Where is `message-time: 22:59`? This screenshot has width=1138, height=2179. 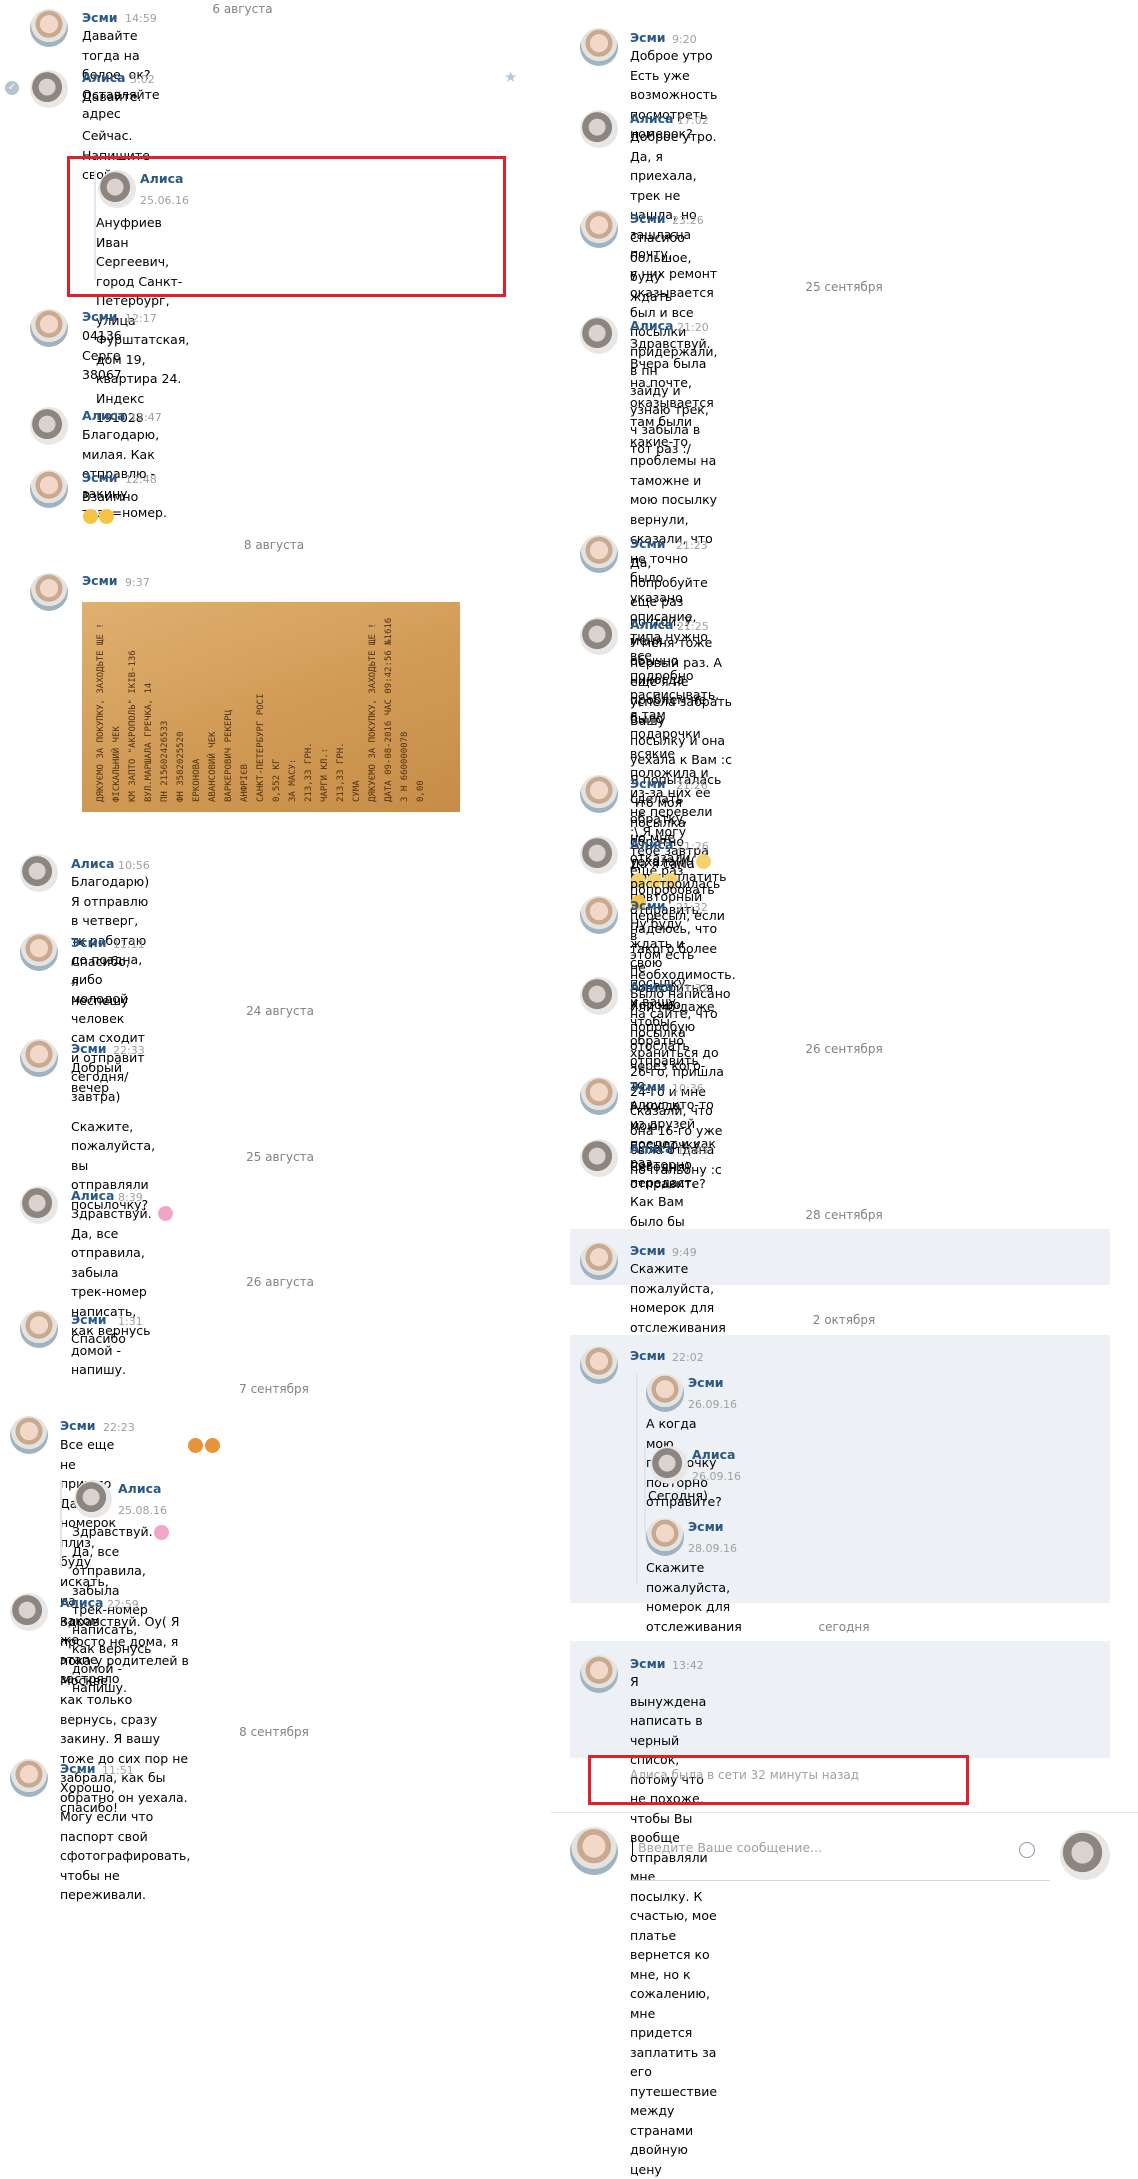
message-time: 22:59 is located at coordinates (123, 1604).